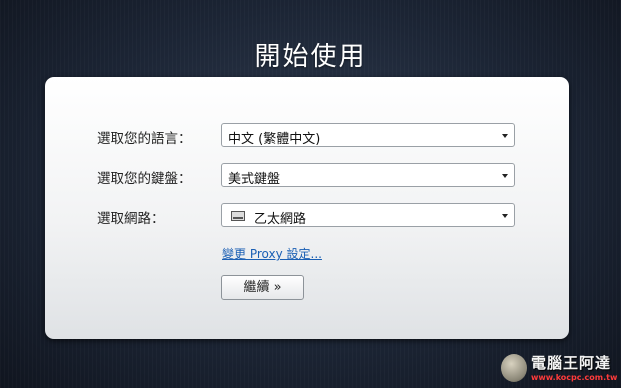 This screenshot has height=388, width=621. Describe the element at coordinates (574, 377) in the screenshot. I see `watermark-url: www.kocpc.com.tw` at that location.